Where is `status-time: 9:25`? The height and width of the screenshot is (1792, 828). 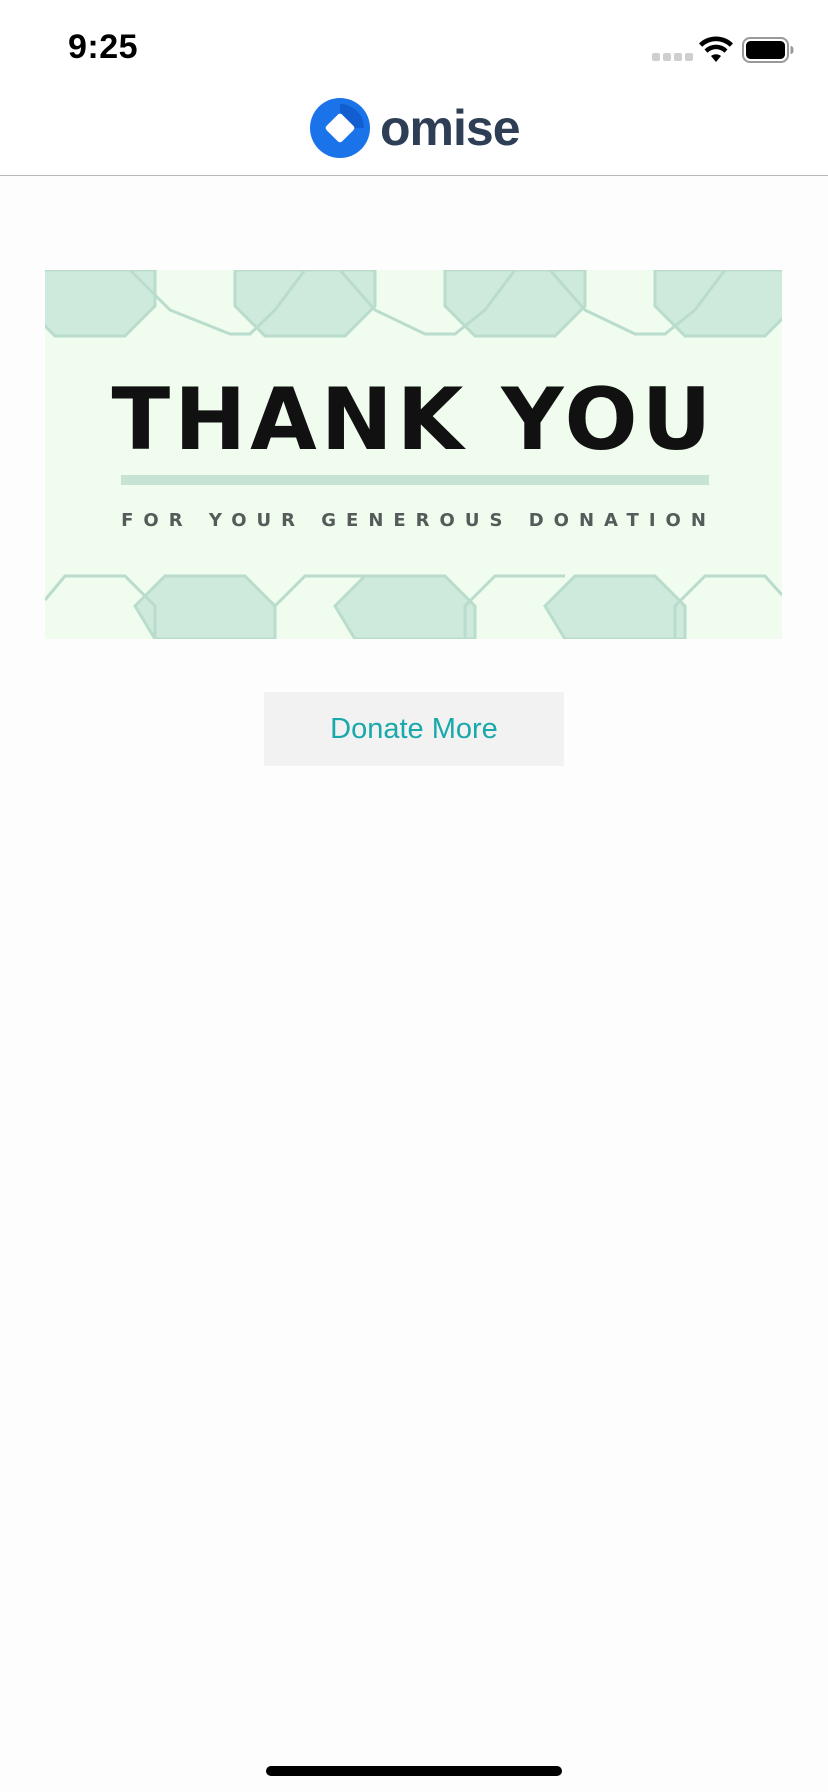
status-time: 9:25 is located at coordinates (103, 47).